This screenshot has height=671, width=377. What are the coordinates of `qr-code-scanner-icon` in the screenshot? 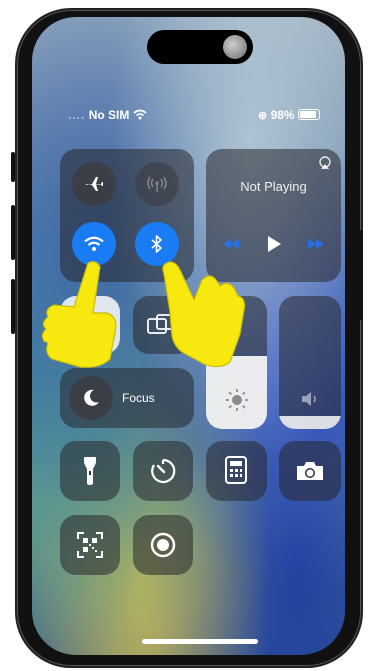 It's located at (90, 545).